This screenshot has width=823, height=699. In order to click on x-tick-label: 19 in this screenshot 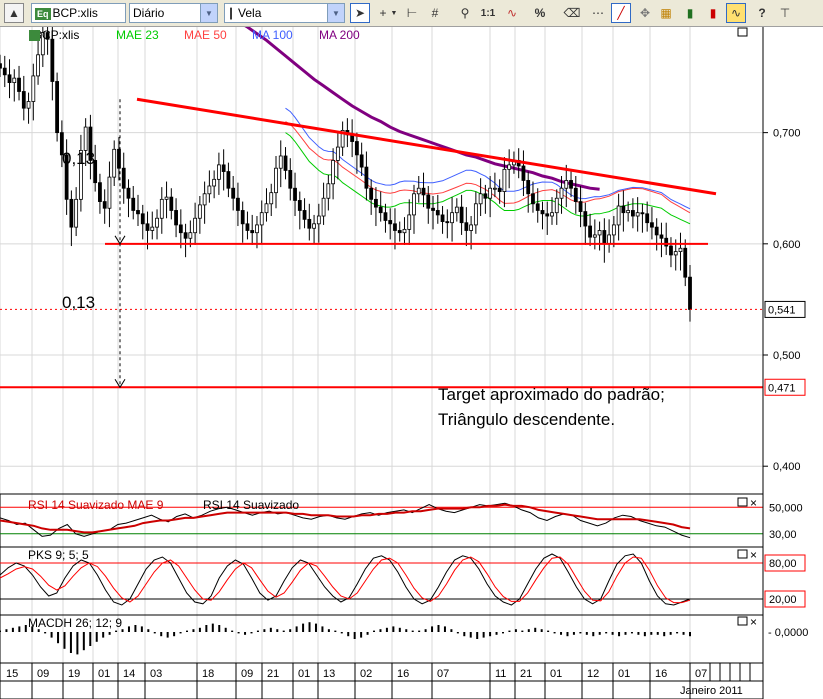, I will do `click(74, 674)`.